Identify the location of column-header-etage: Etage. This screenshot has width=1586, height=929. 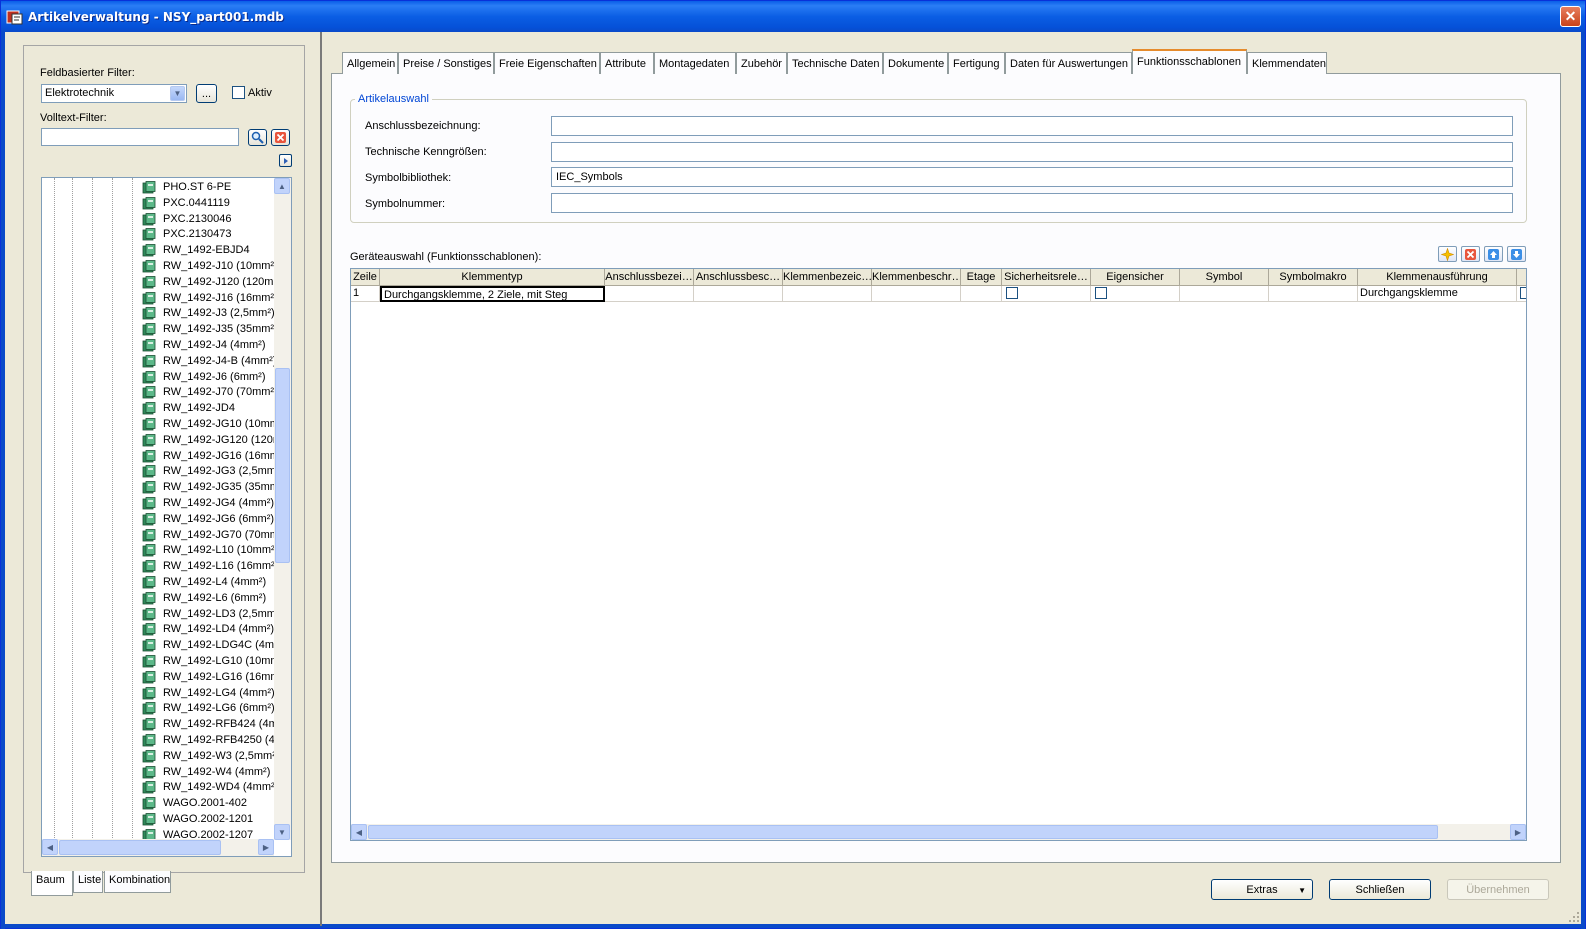
(981, 277).